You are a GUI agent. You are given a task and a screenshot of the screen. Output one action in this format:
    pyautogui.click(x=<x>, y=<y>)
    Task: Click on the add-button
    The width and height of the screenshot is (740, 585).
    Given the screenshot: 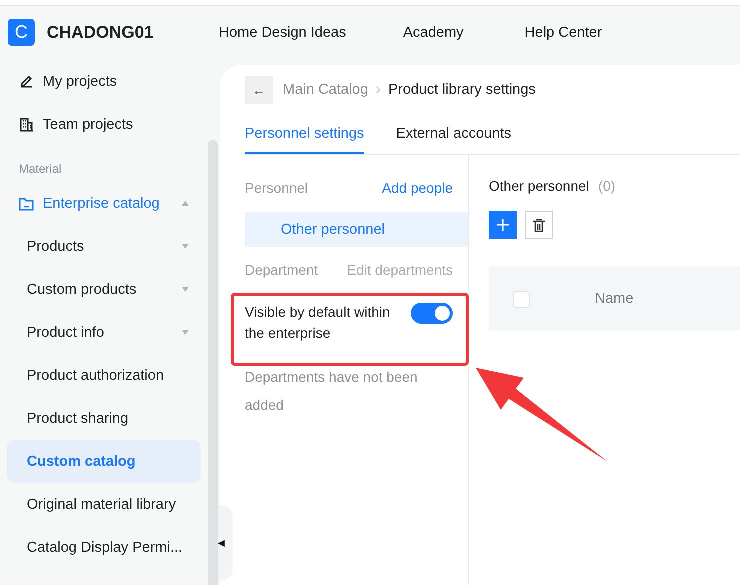 What is the action you would take?
    pyautogui.click(x=503, y=225)
    